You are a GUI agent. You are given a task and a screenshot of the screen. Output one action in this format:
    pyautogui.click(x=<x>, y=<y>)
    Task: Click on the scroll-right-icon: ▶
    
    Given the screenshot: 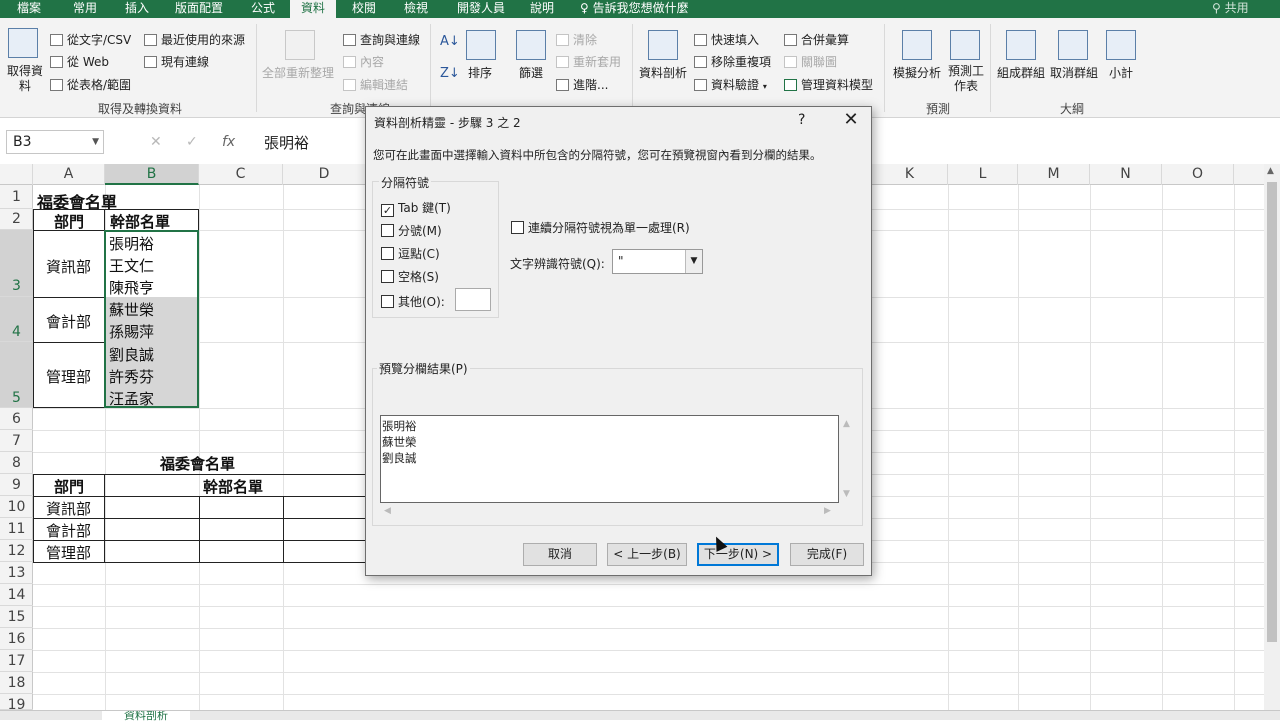 What is the action you would take?
    pyautogui.click(x=827, y=511)
    